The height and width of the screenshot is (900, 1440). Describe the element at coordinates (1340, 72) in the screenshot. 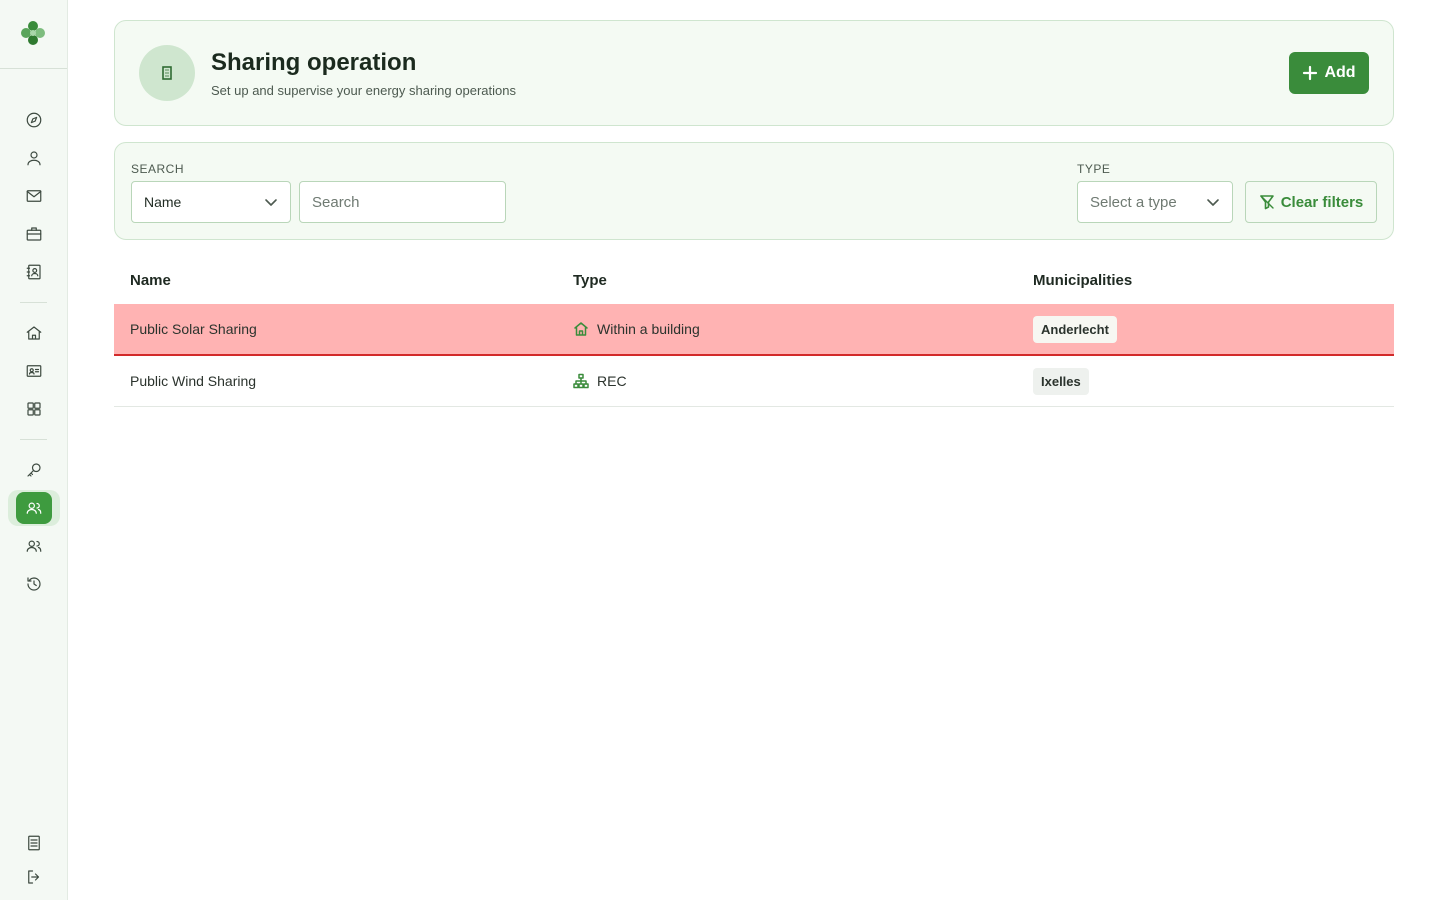

I see `add-button-label: Add` at that location.